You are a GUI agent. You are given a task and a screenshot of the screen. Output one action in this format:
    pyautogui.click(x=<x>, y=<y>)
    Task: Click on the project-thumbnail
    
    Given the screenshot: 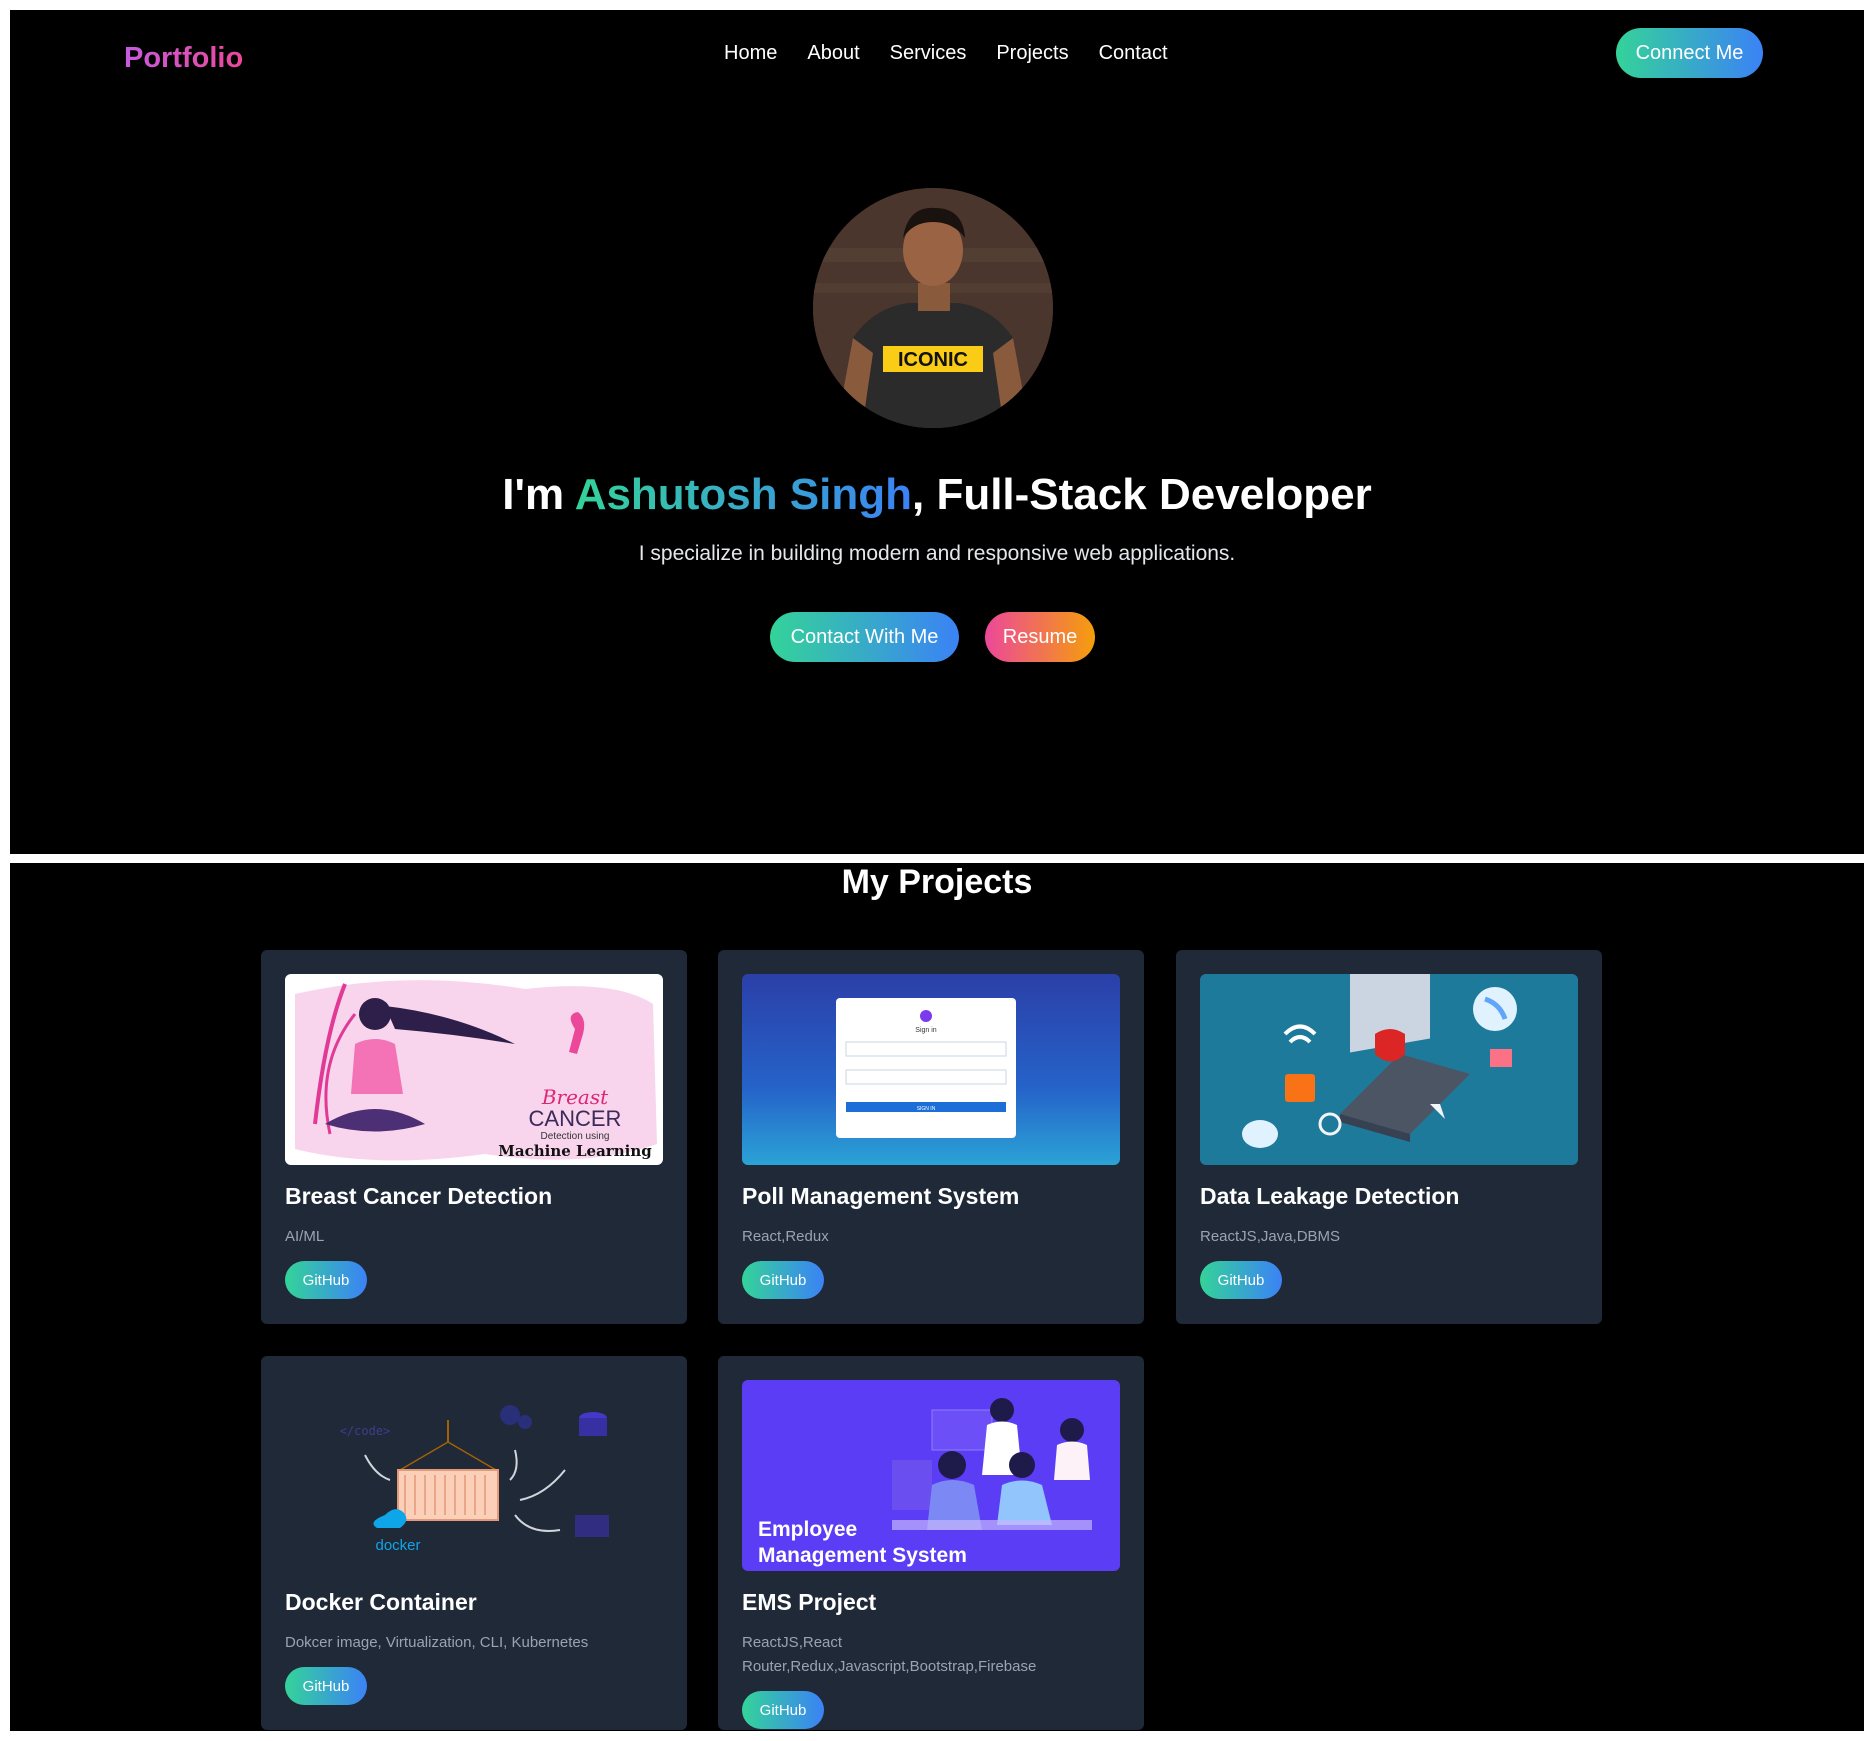 What is the action you would take?
    pyautogui.click(x=1389, y=1069)
    